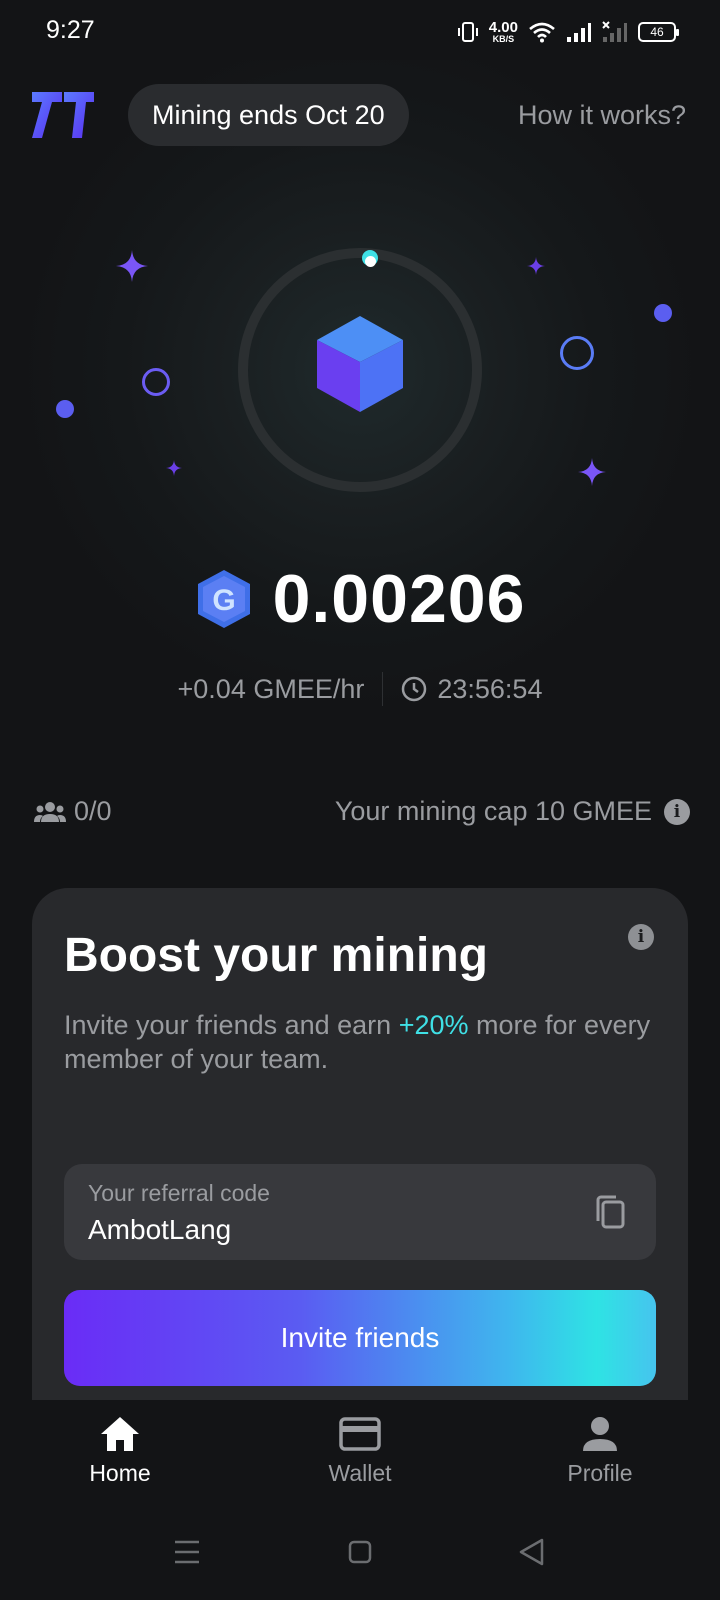 This screenshot has height=1600, width=720. Describe the element at coordinates (433, 1025) in the screenshot. I see `boost-percentage: +20%` at that location.